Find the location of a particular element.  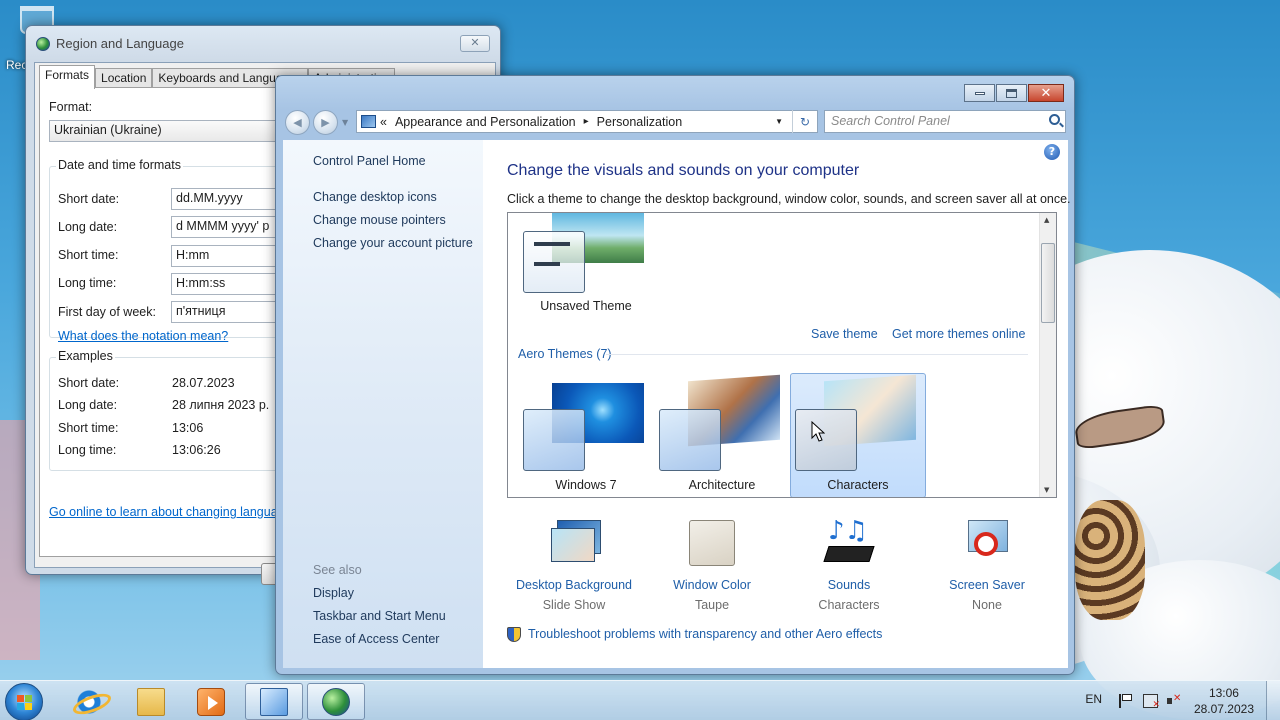

windows-7-theme-label: Windows 7 is located at coordinates (586, 485).